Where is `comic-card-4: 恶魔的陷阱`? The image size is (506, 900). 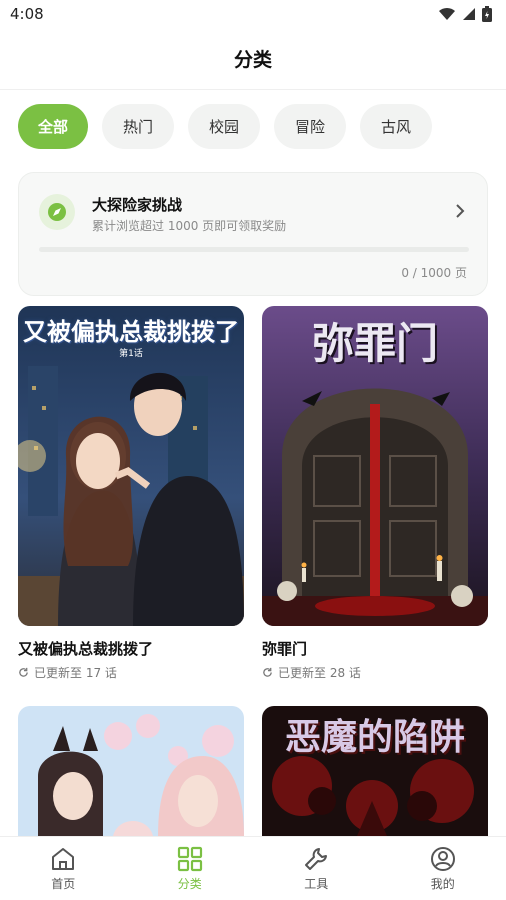
comic-card-4: 恶魔的陷阱 is located at coordinates (375, 771).